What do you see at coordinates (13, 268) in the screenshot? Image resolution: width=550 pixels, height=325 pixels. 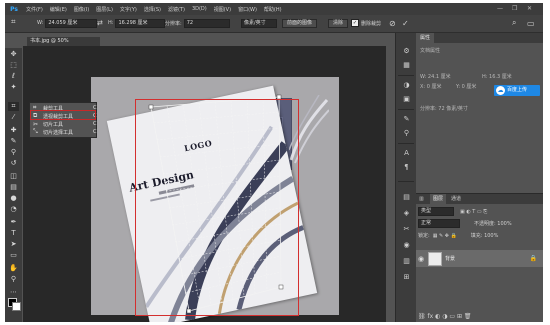 I see `hand-tool-icon: ✋` at bounding box center [13, 268].